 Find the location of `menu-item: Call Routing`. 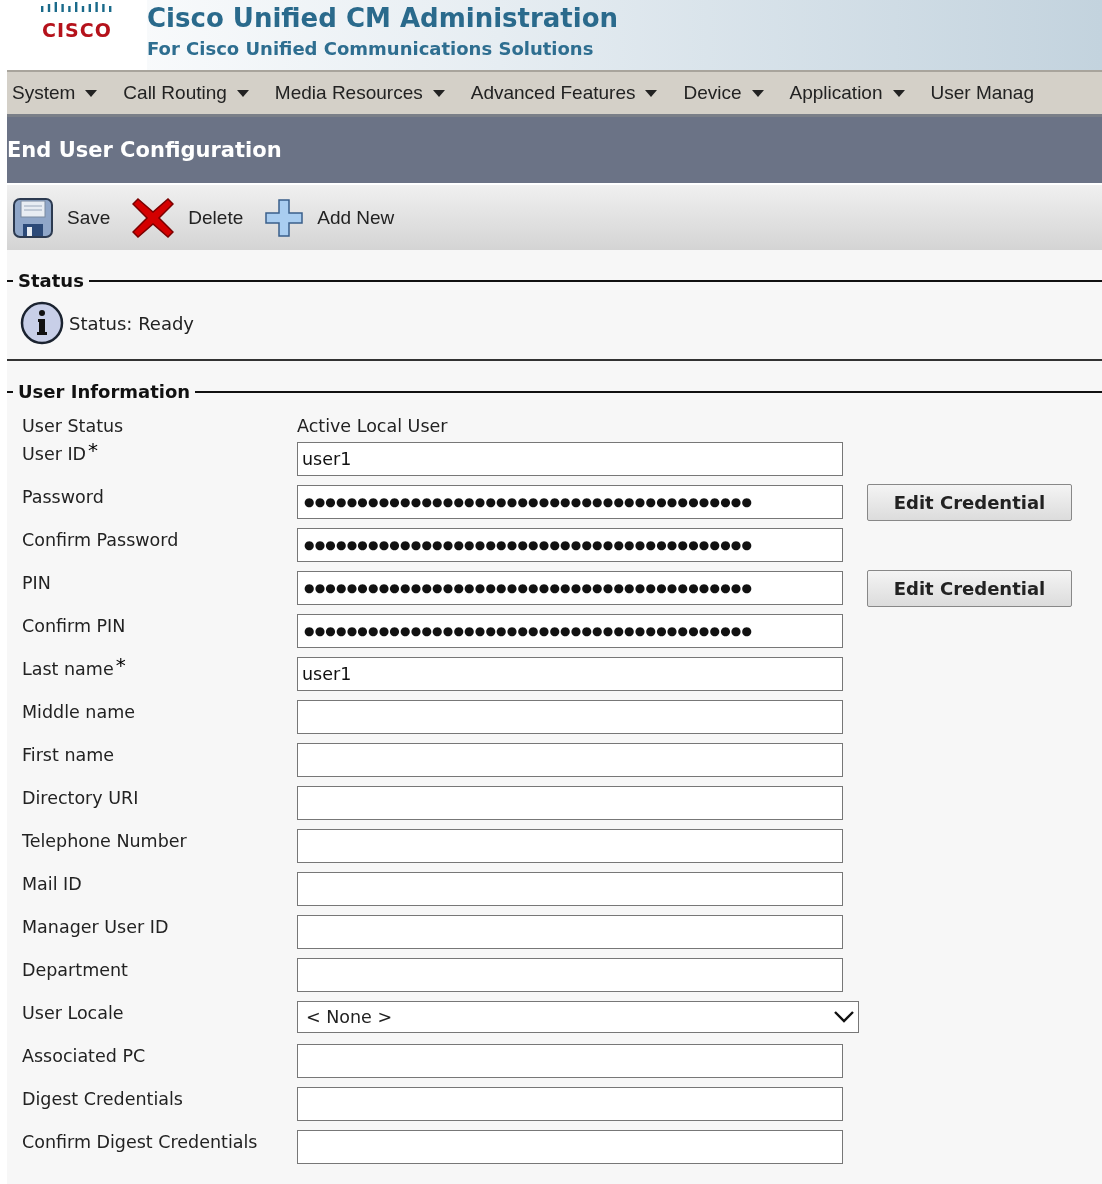

menu-item: Call Routing is located at coordinates (186, 93).